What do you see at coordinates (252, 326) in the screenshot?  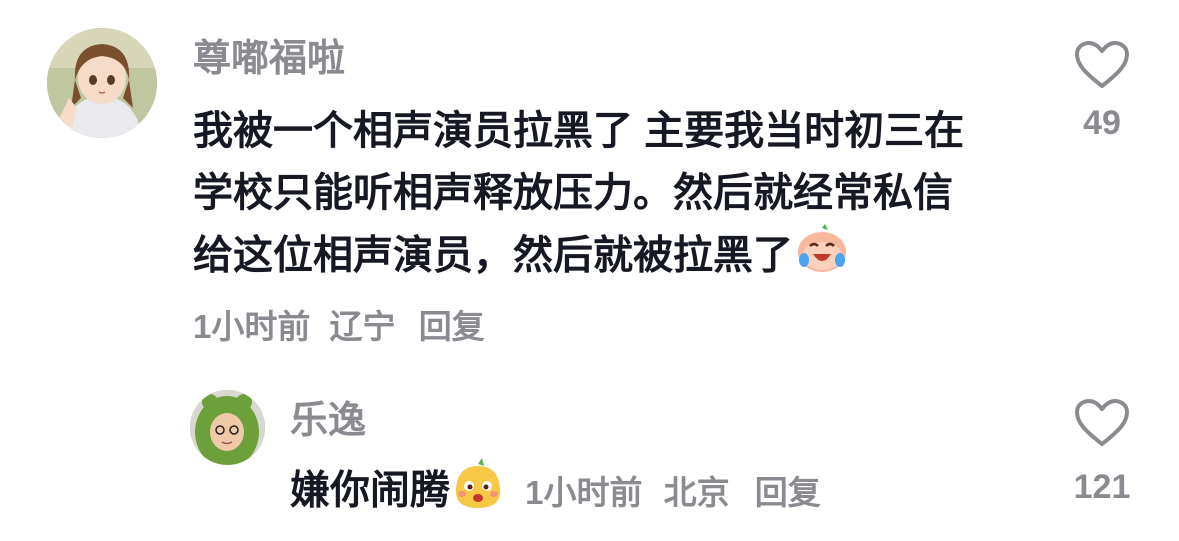 I see `comment-time: 1小时前` at bounding box center [252, 326].